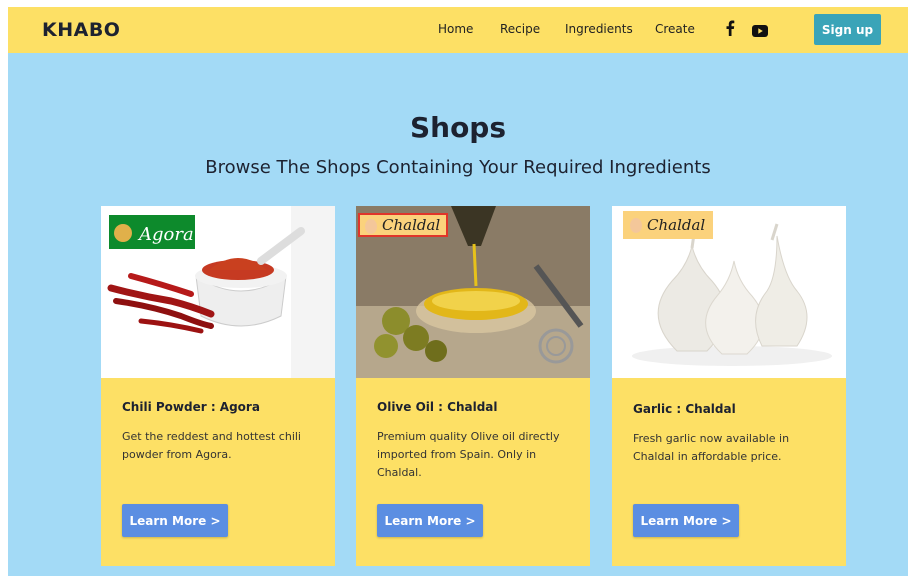 The image size is (914, 576). What do you see at coordinates (847, 29) in the screenshot?
I see `signup-button: Sign up` at bounding box center [847, 29].